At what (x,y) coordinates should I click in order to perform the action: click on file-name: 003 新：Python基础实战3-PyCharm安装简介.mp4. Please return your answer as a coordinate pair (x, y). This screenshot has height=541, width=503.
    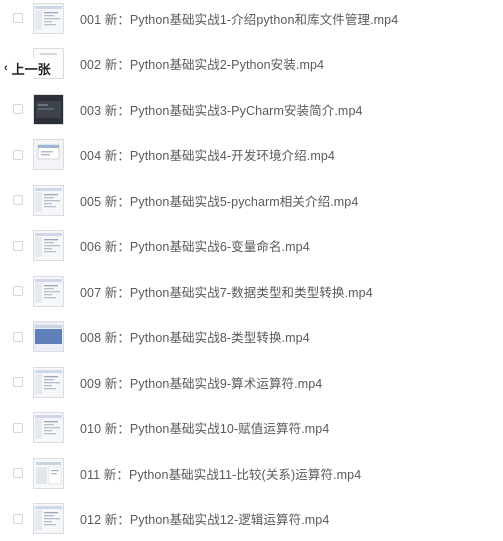
    Looking at the image, I should click on (221, 109).